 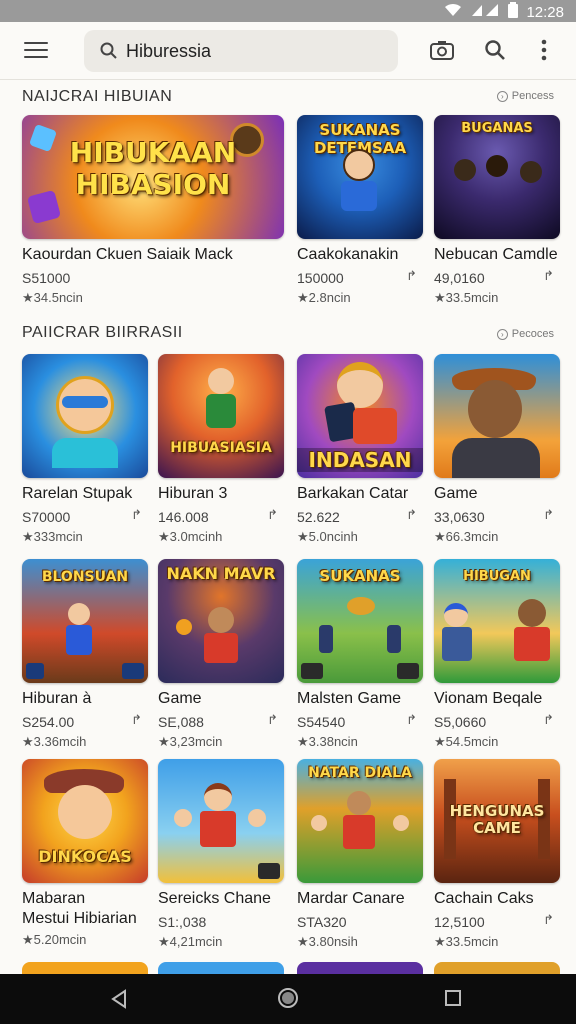 I want to click on status-bar: 12:28, so click(x=288, y=11).